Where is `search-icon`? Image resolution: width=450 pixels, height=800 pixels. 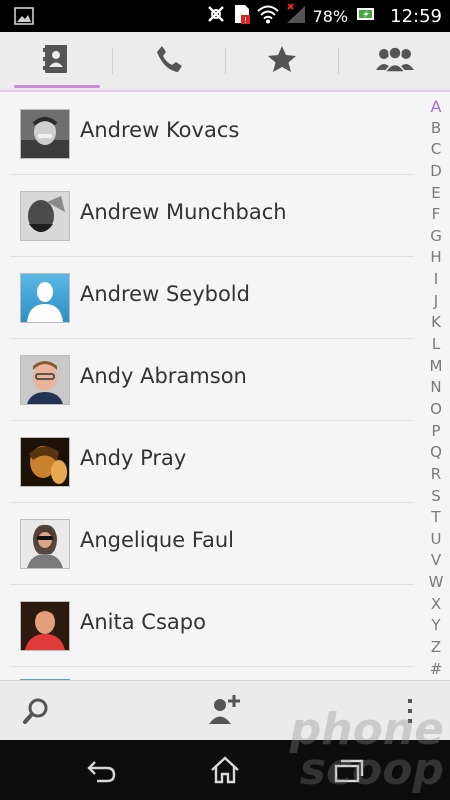 search-icon is located at coordinates (36, 713).